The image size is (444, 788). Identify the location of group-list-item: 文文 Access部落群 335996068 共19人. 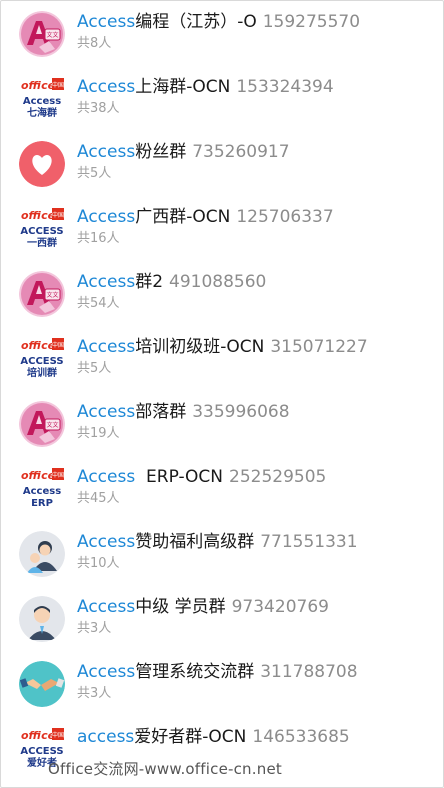
(222, 423).